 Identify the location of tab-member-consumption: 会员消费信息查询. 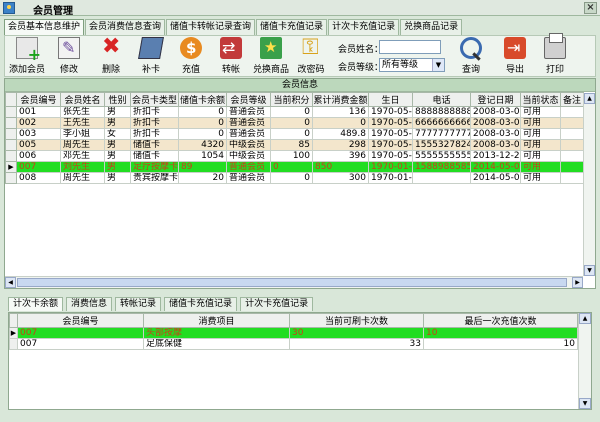
(125, 27).